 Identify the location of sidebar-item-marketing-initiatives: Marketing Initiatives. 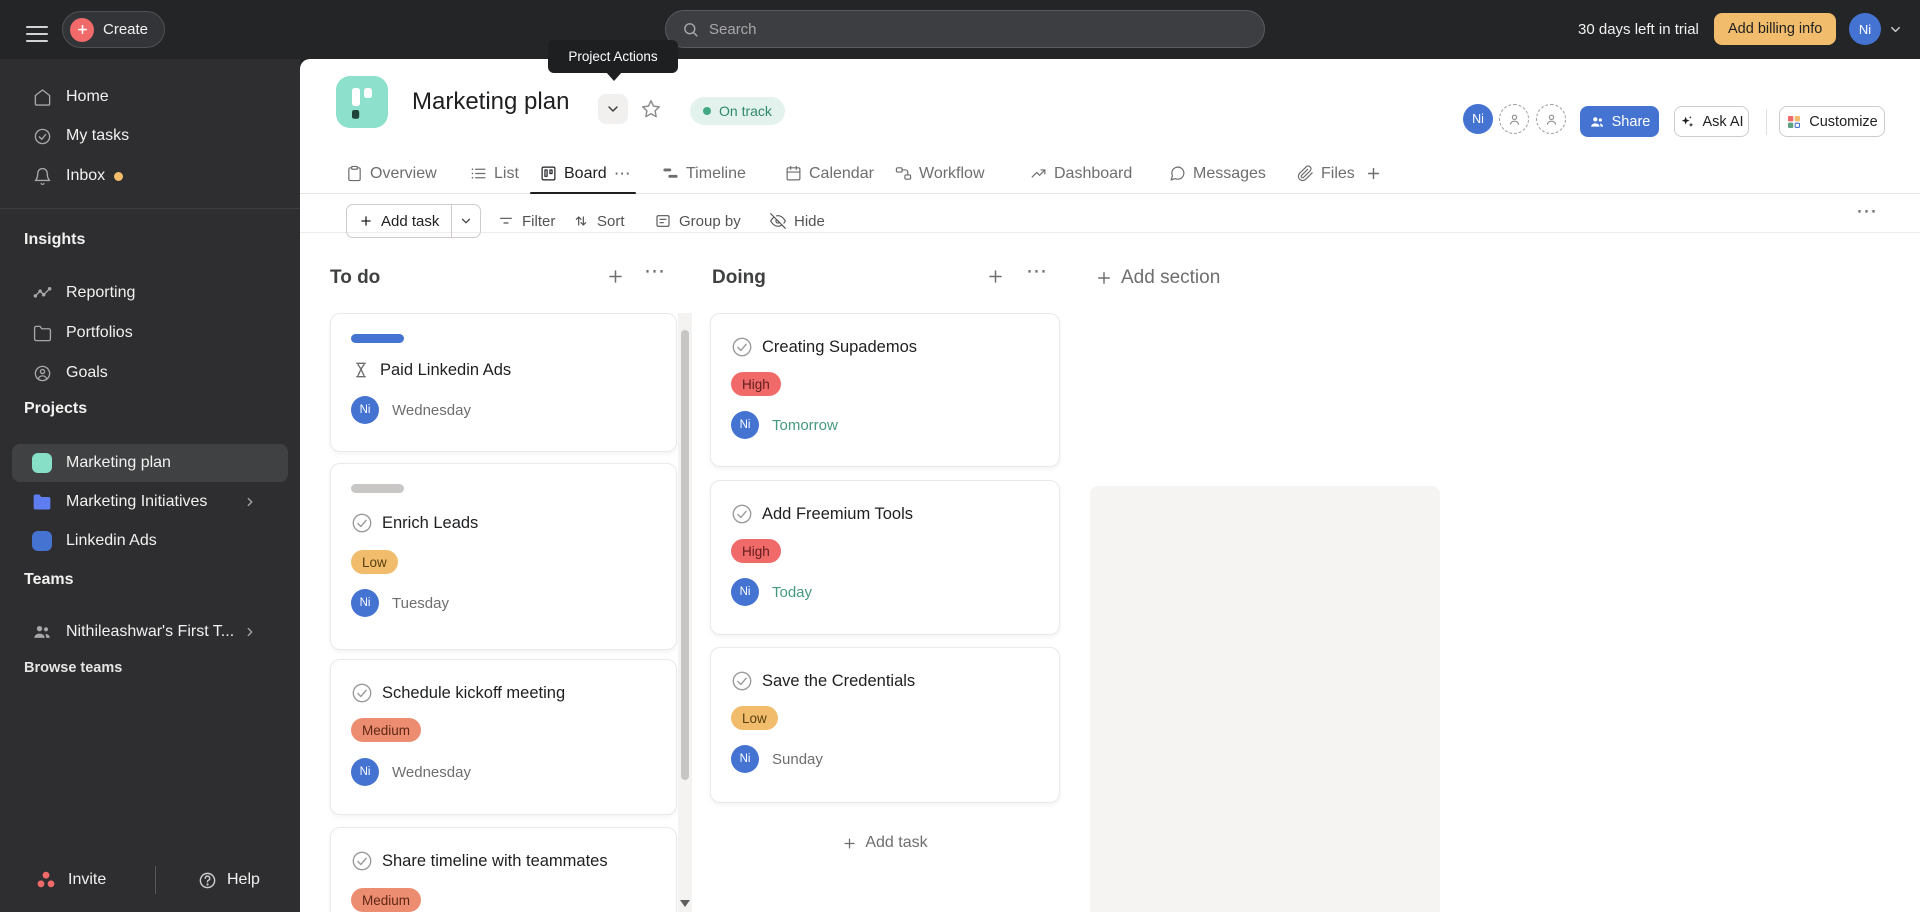
(150, 502).